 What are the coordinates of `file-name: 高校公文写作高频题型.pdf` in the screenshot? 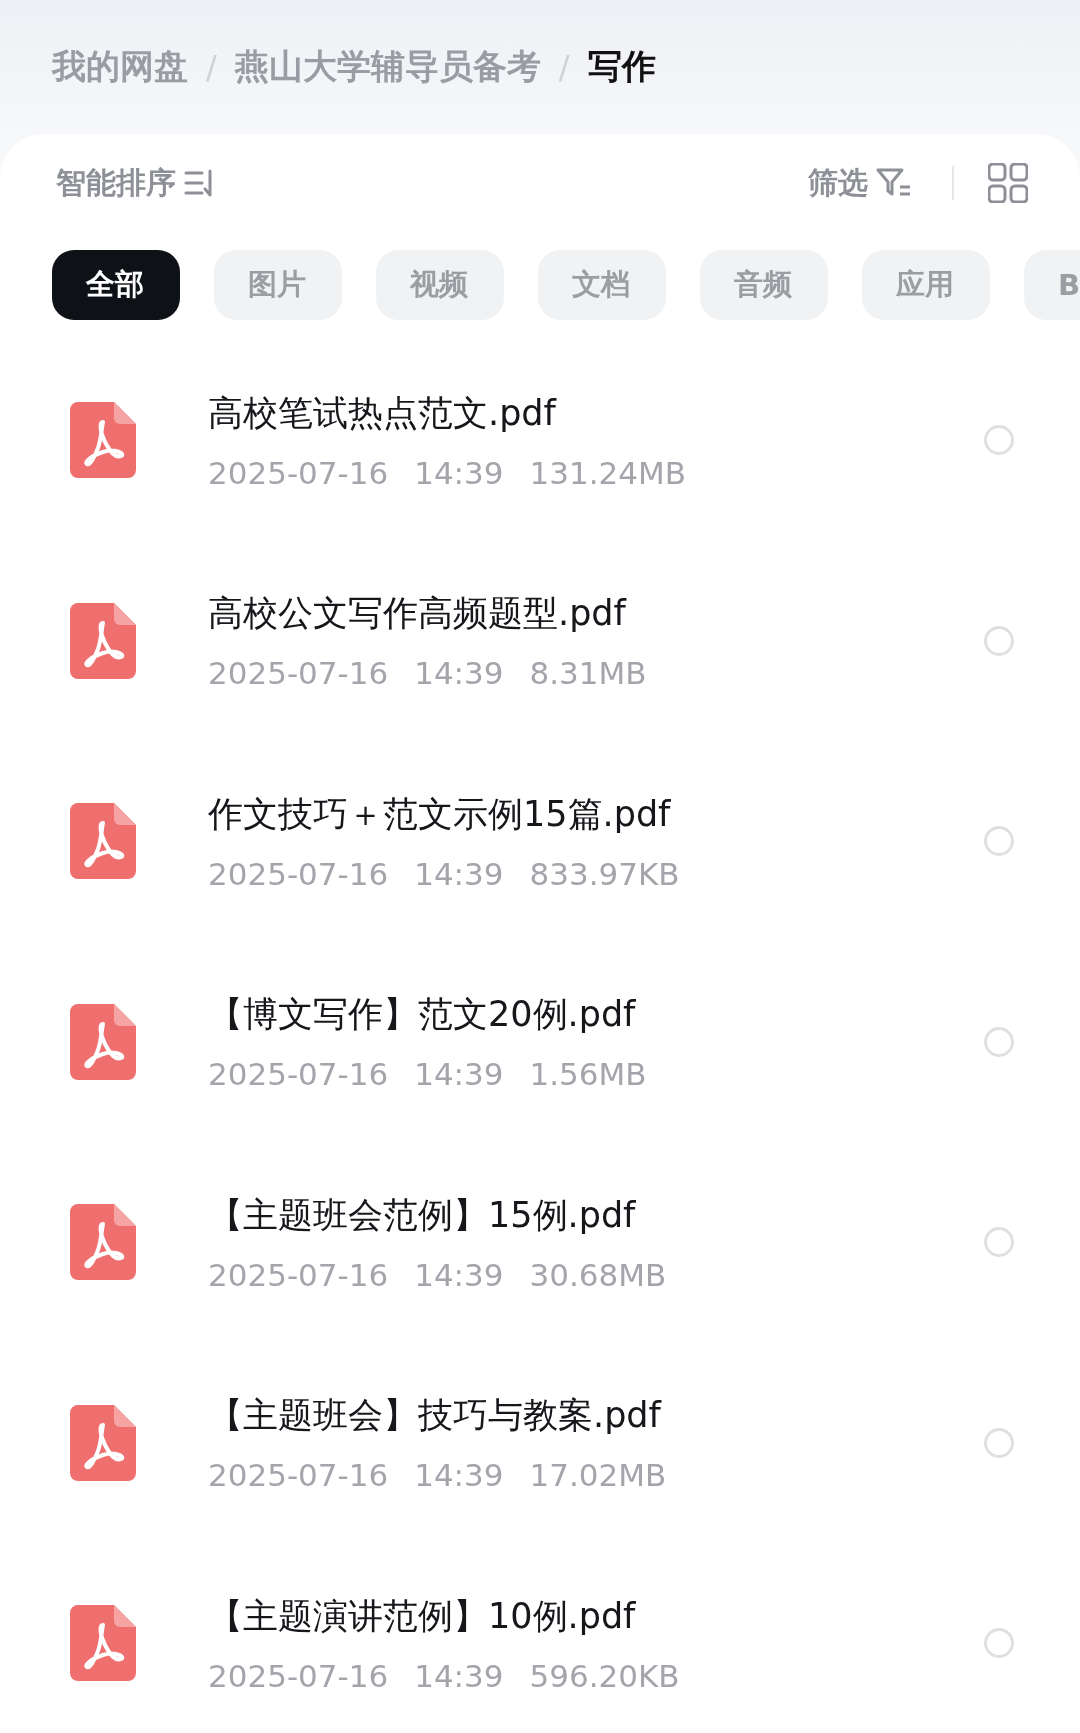 It's located at (596, 614).